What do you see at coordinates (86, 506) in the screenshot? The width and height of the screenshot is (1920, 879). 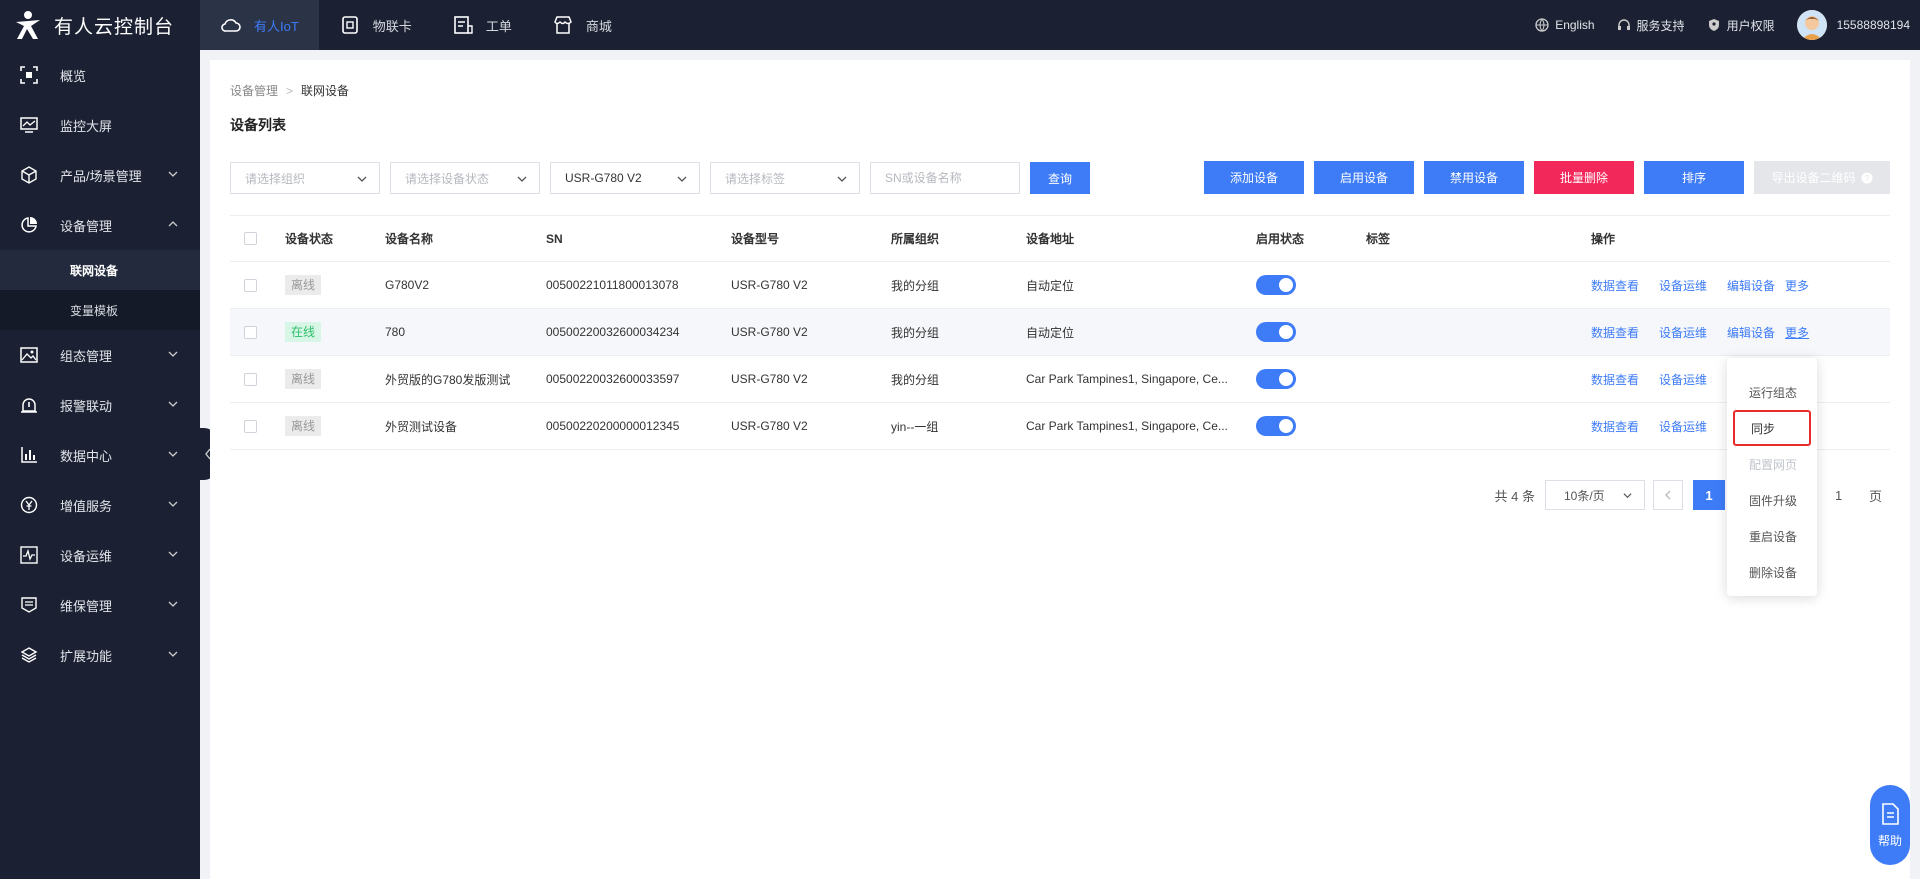 I see `sidebar-item-label: 增值服务` at bounding box center [86, 506].